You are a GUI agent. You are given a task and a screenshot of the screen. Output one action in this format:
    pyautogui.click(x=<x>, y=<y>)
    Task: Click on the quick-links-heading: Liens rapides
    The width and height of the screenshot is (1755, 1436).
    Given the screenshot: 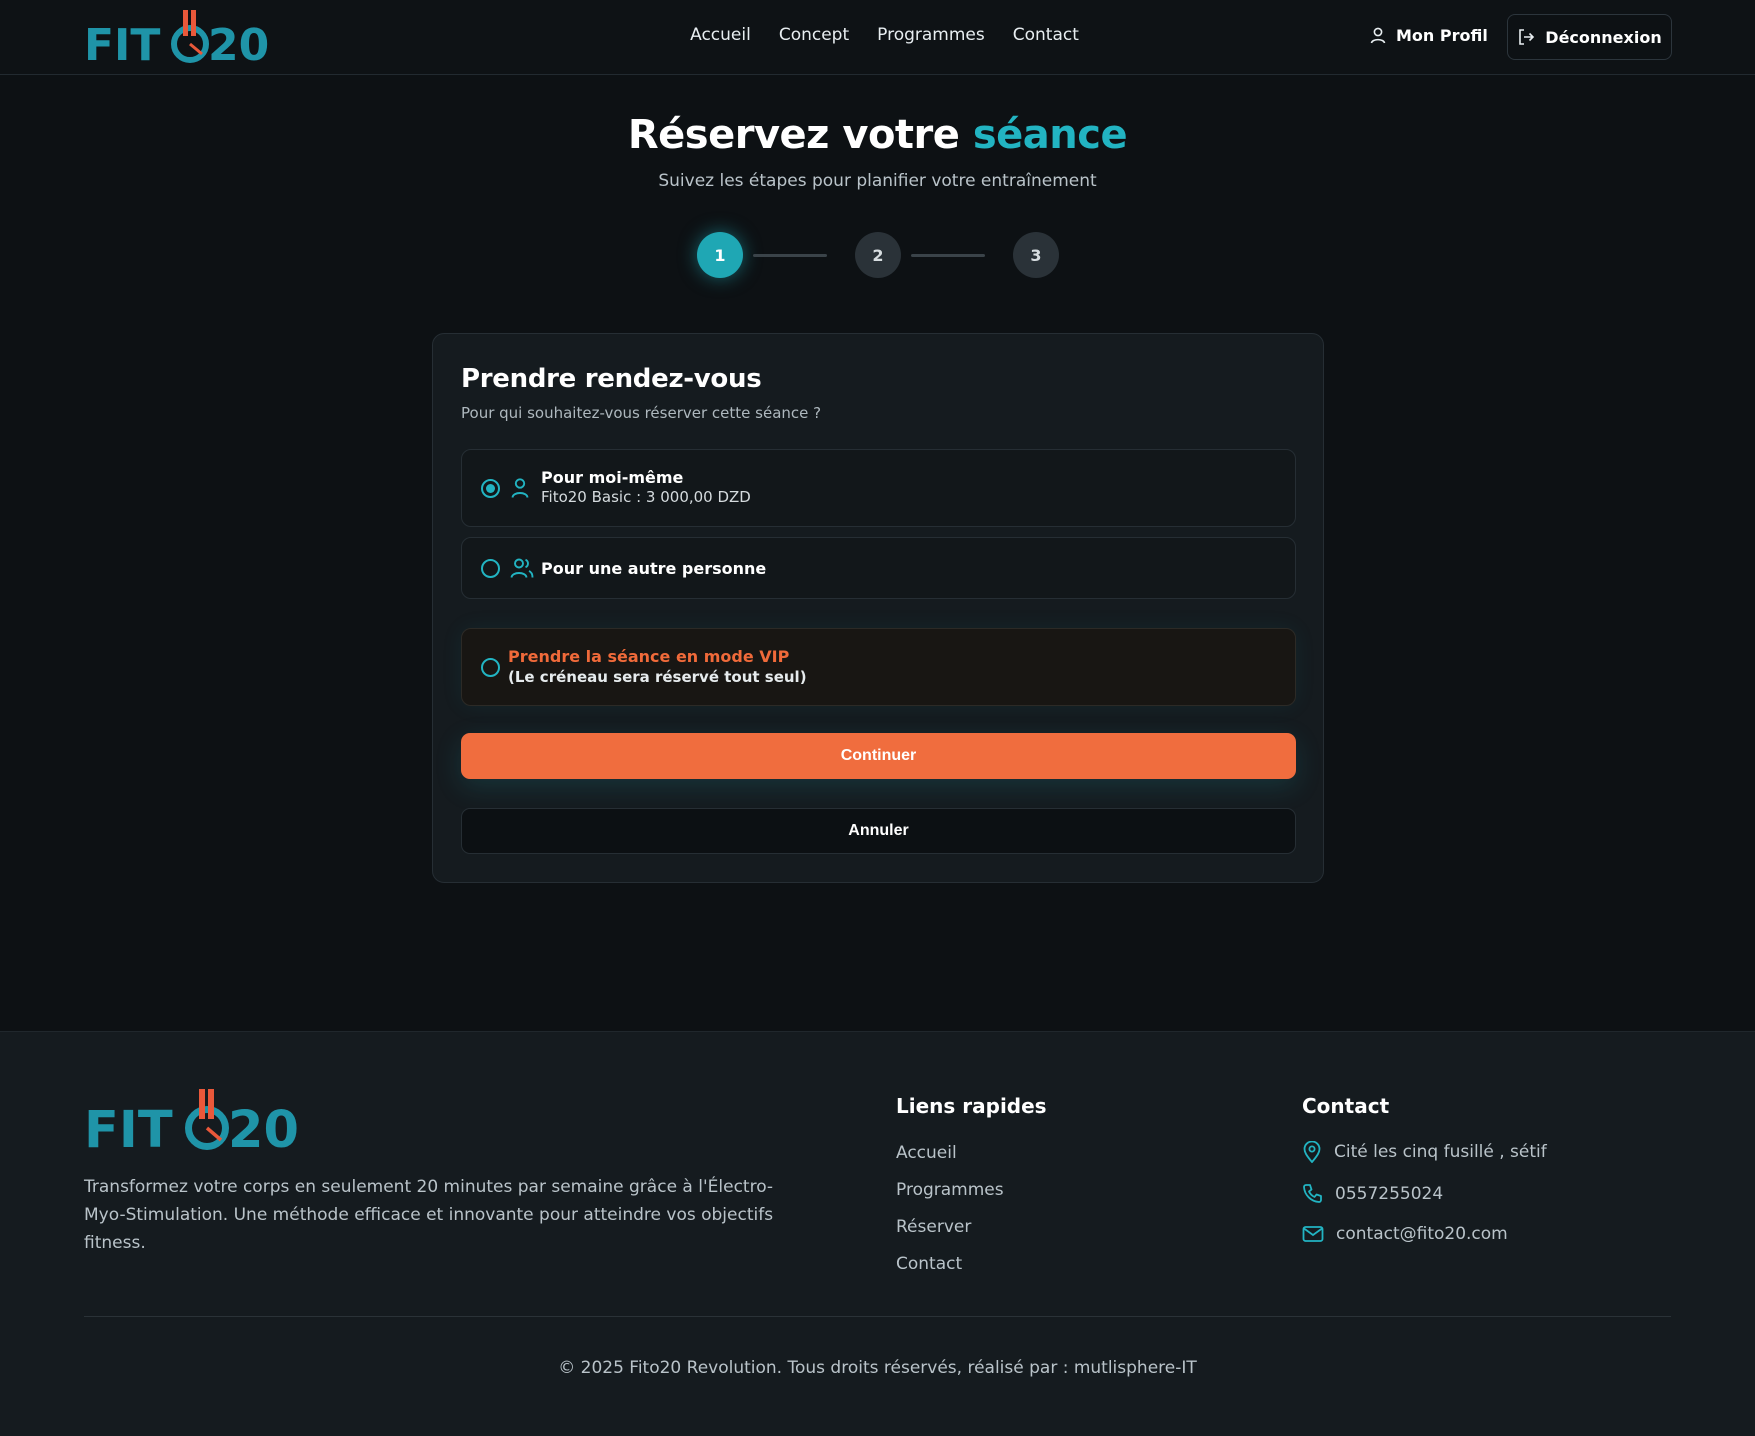 What is the action you would take?
    pyautogui.click(x=971, y=1106)
    